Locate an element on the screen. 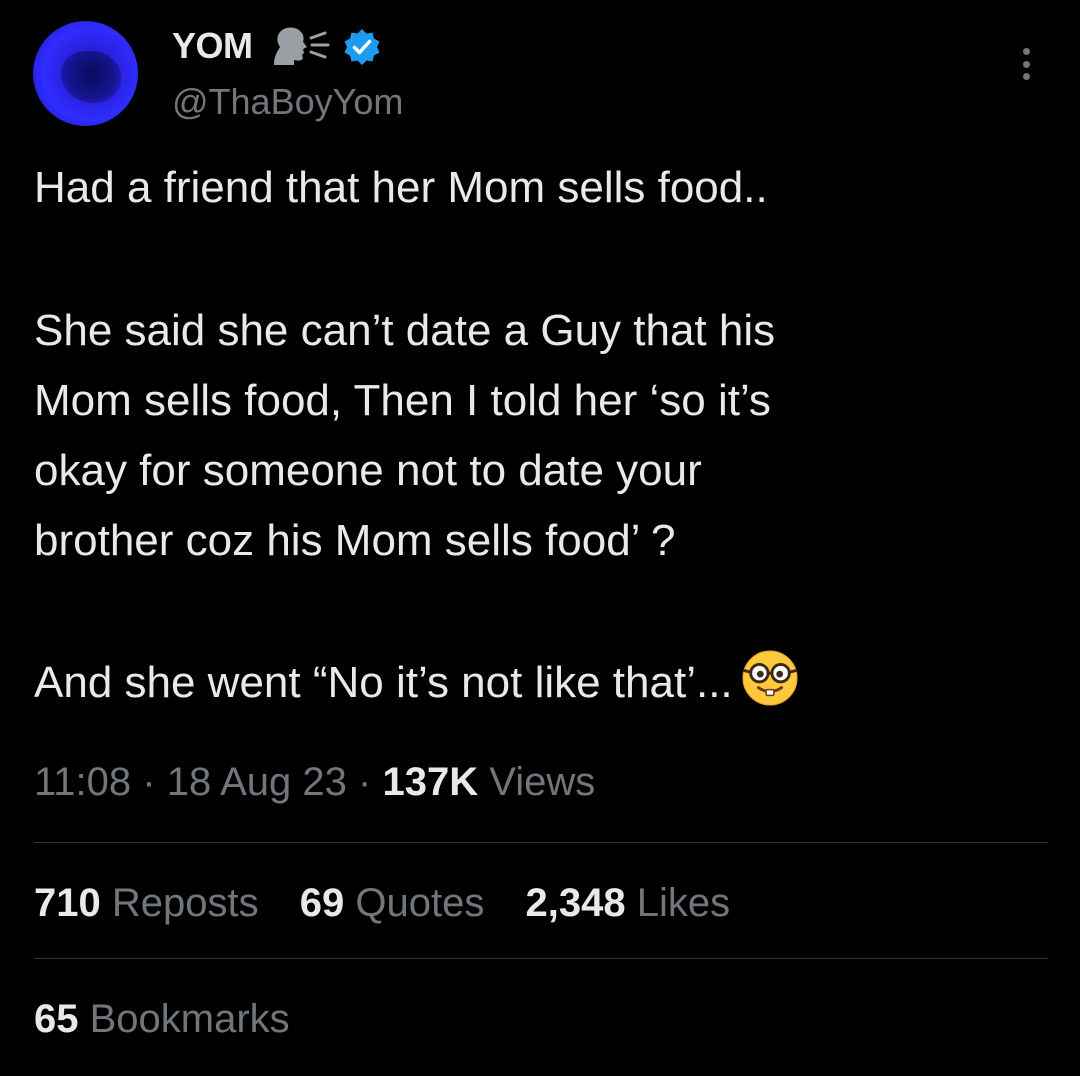  engagement-stats: 710 Reposts 69 Quotes 2,348 Likes is located at coordinates (397, 903).